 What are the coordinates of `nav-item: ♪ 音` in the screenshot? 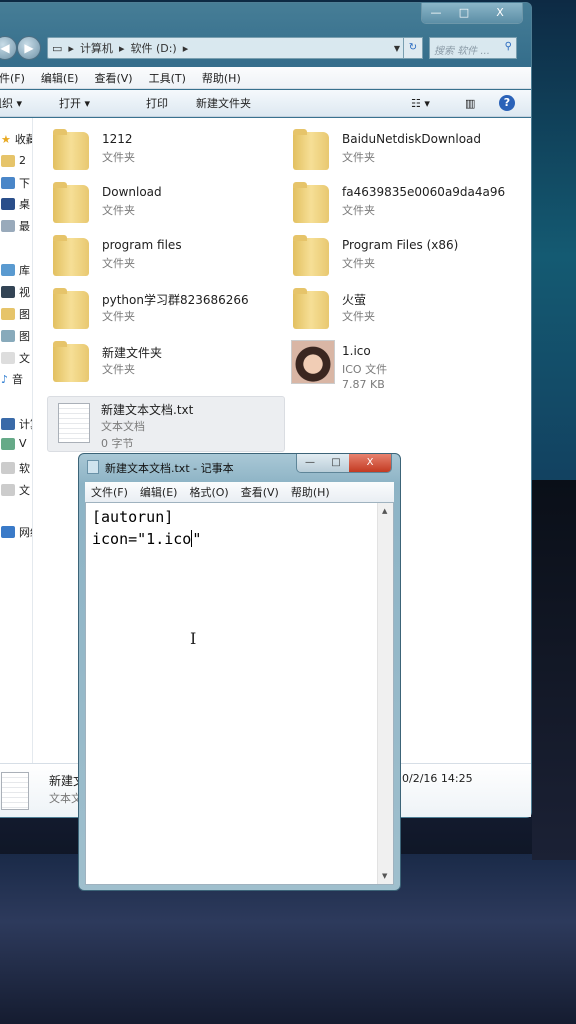 It's located at (12, 379).